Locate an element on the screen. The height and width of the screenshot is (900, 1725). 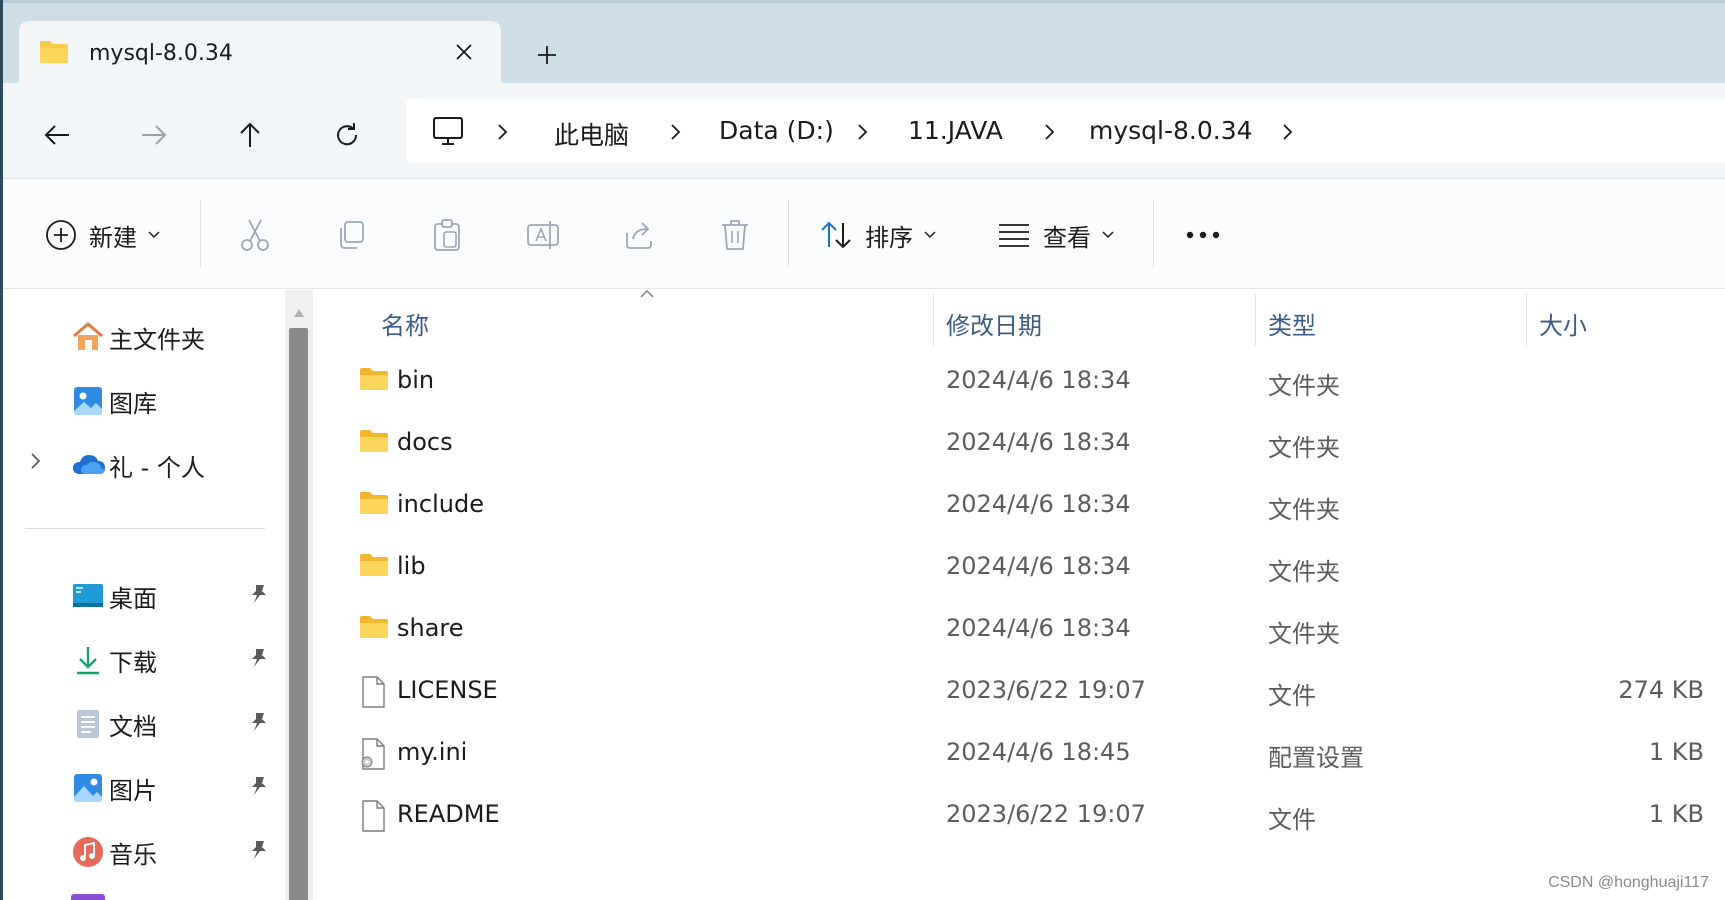
breadcrumb-java: 11.JAVA is located at coordinates (955, 130).